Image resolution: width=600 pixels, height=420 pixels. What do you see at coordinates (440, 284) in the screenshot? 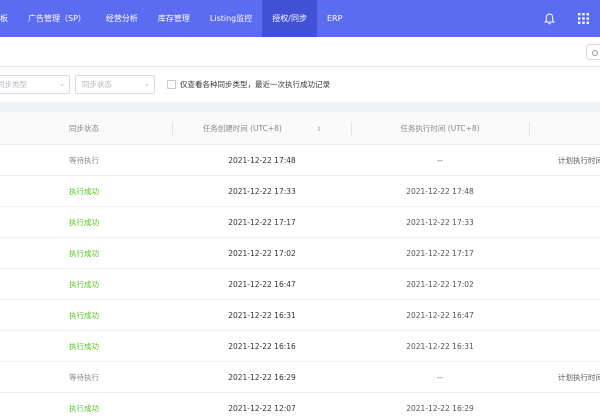
I see `row-exec-time: 2021-12-22 17:02` at bounding box center [440, 284].